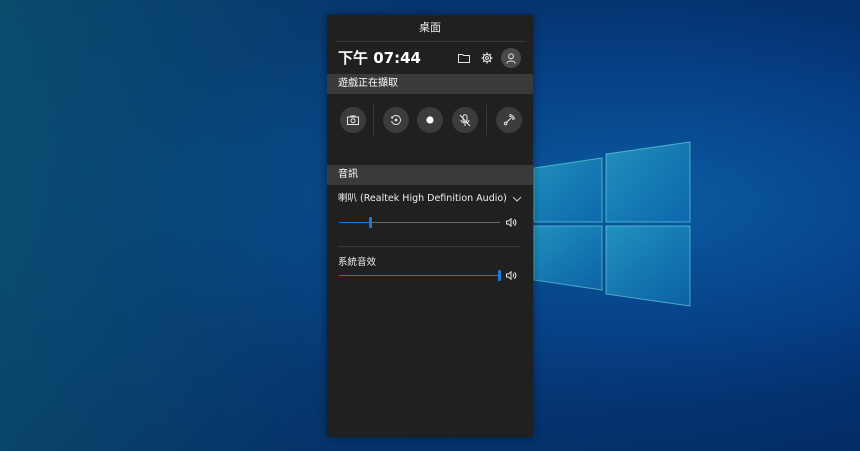 The width and height of the screenshot is (860, 451). I want to click on record-icon, so click(430, 120).